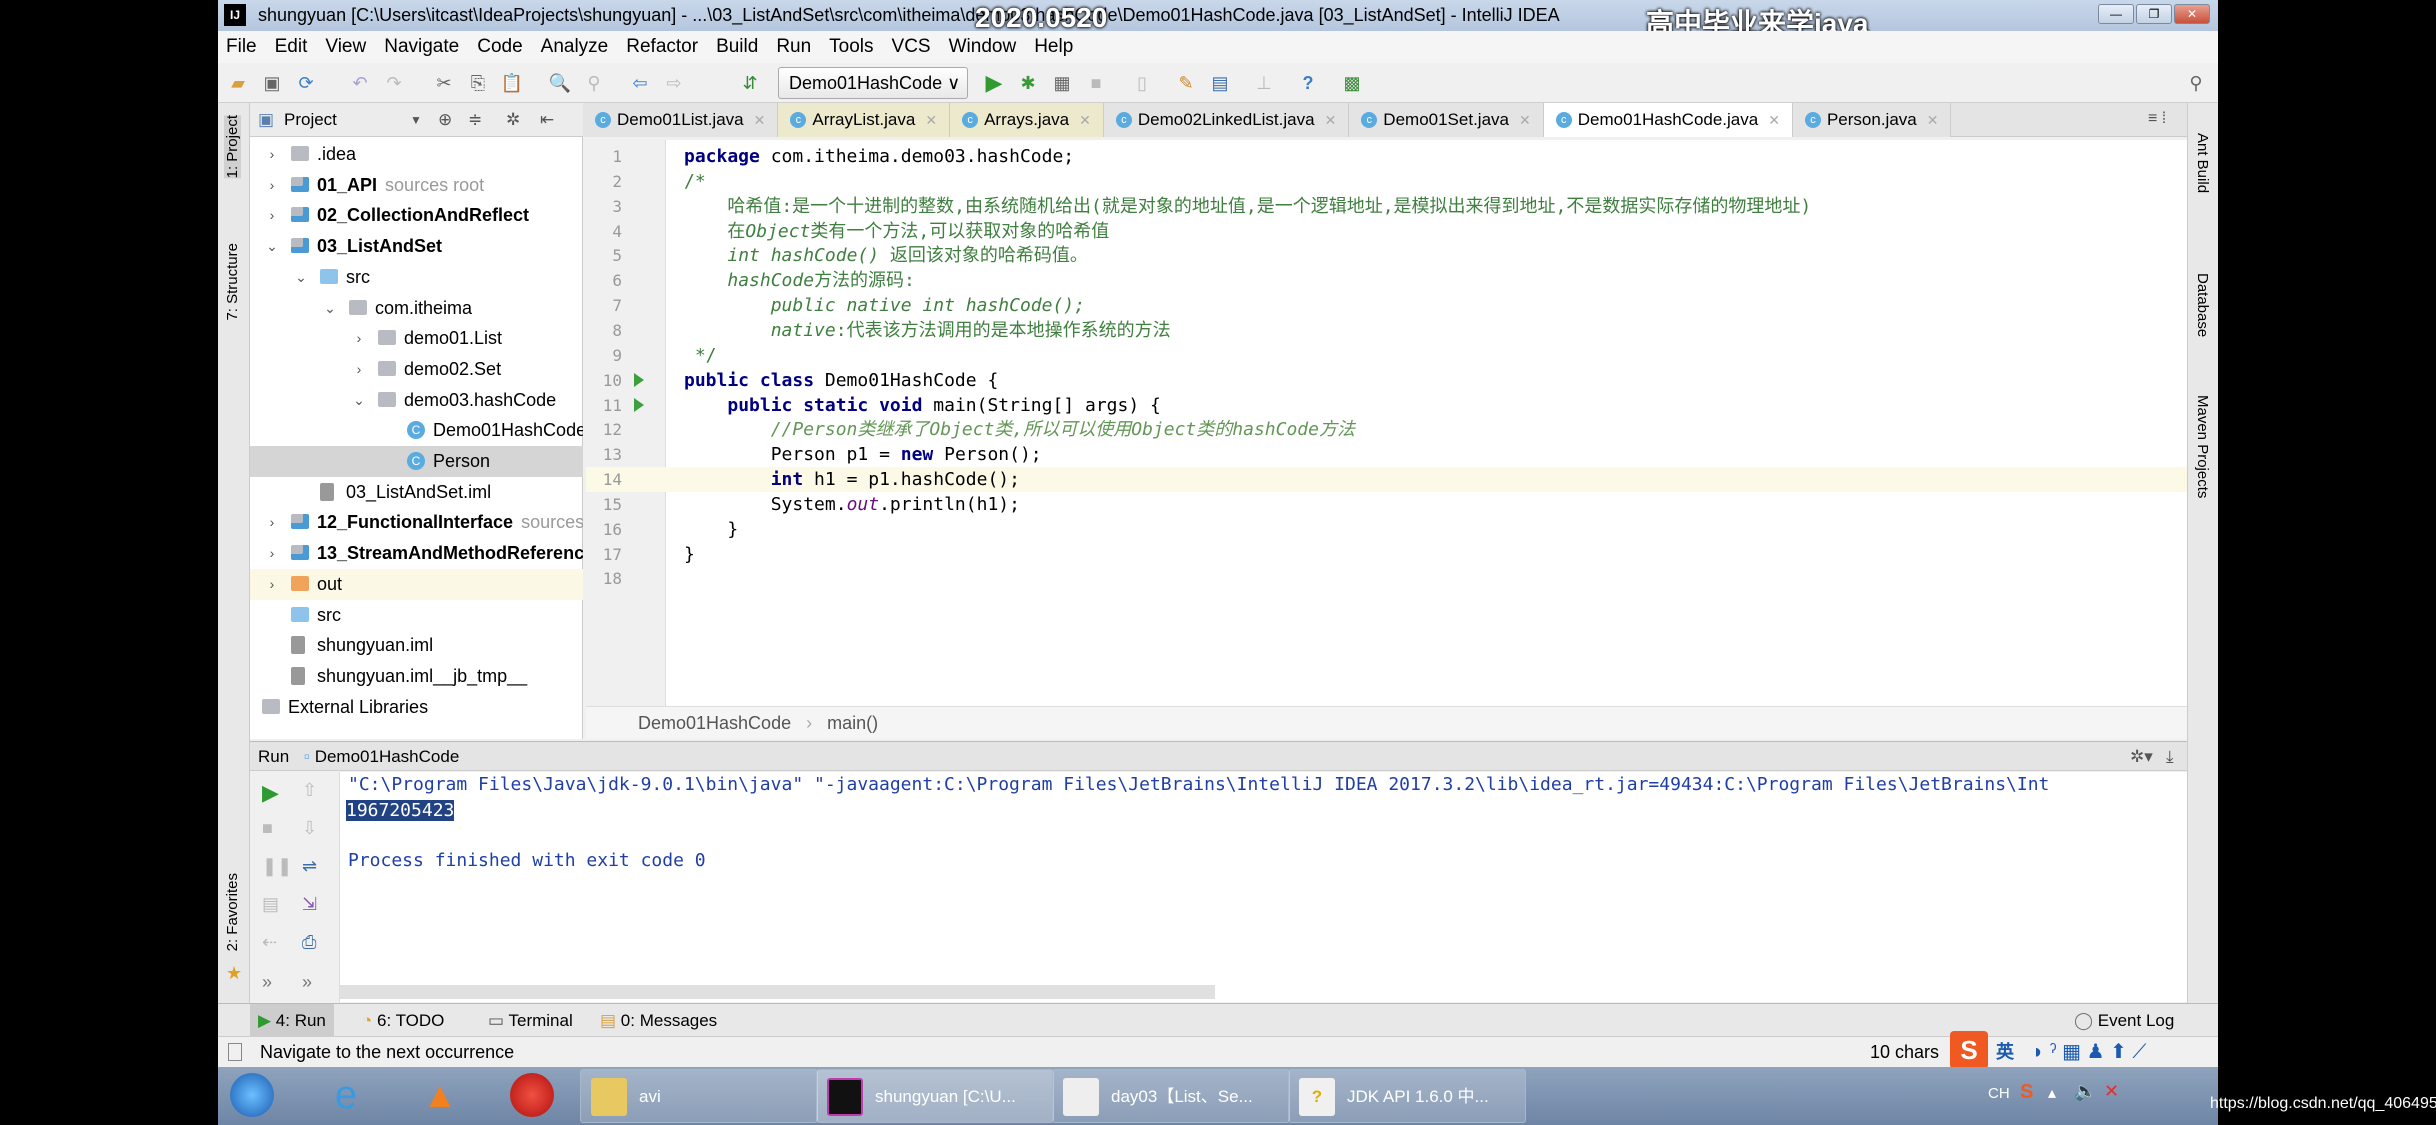 This screenshot has height=1125, width=2436. Describe the element at coordinates (983, 47) in the screenshot. I see `menu-window: Window` at that location.